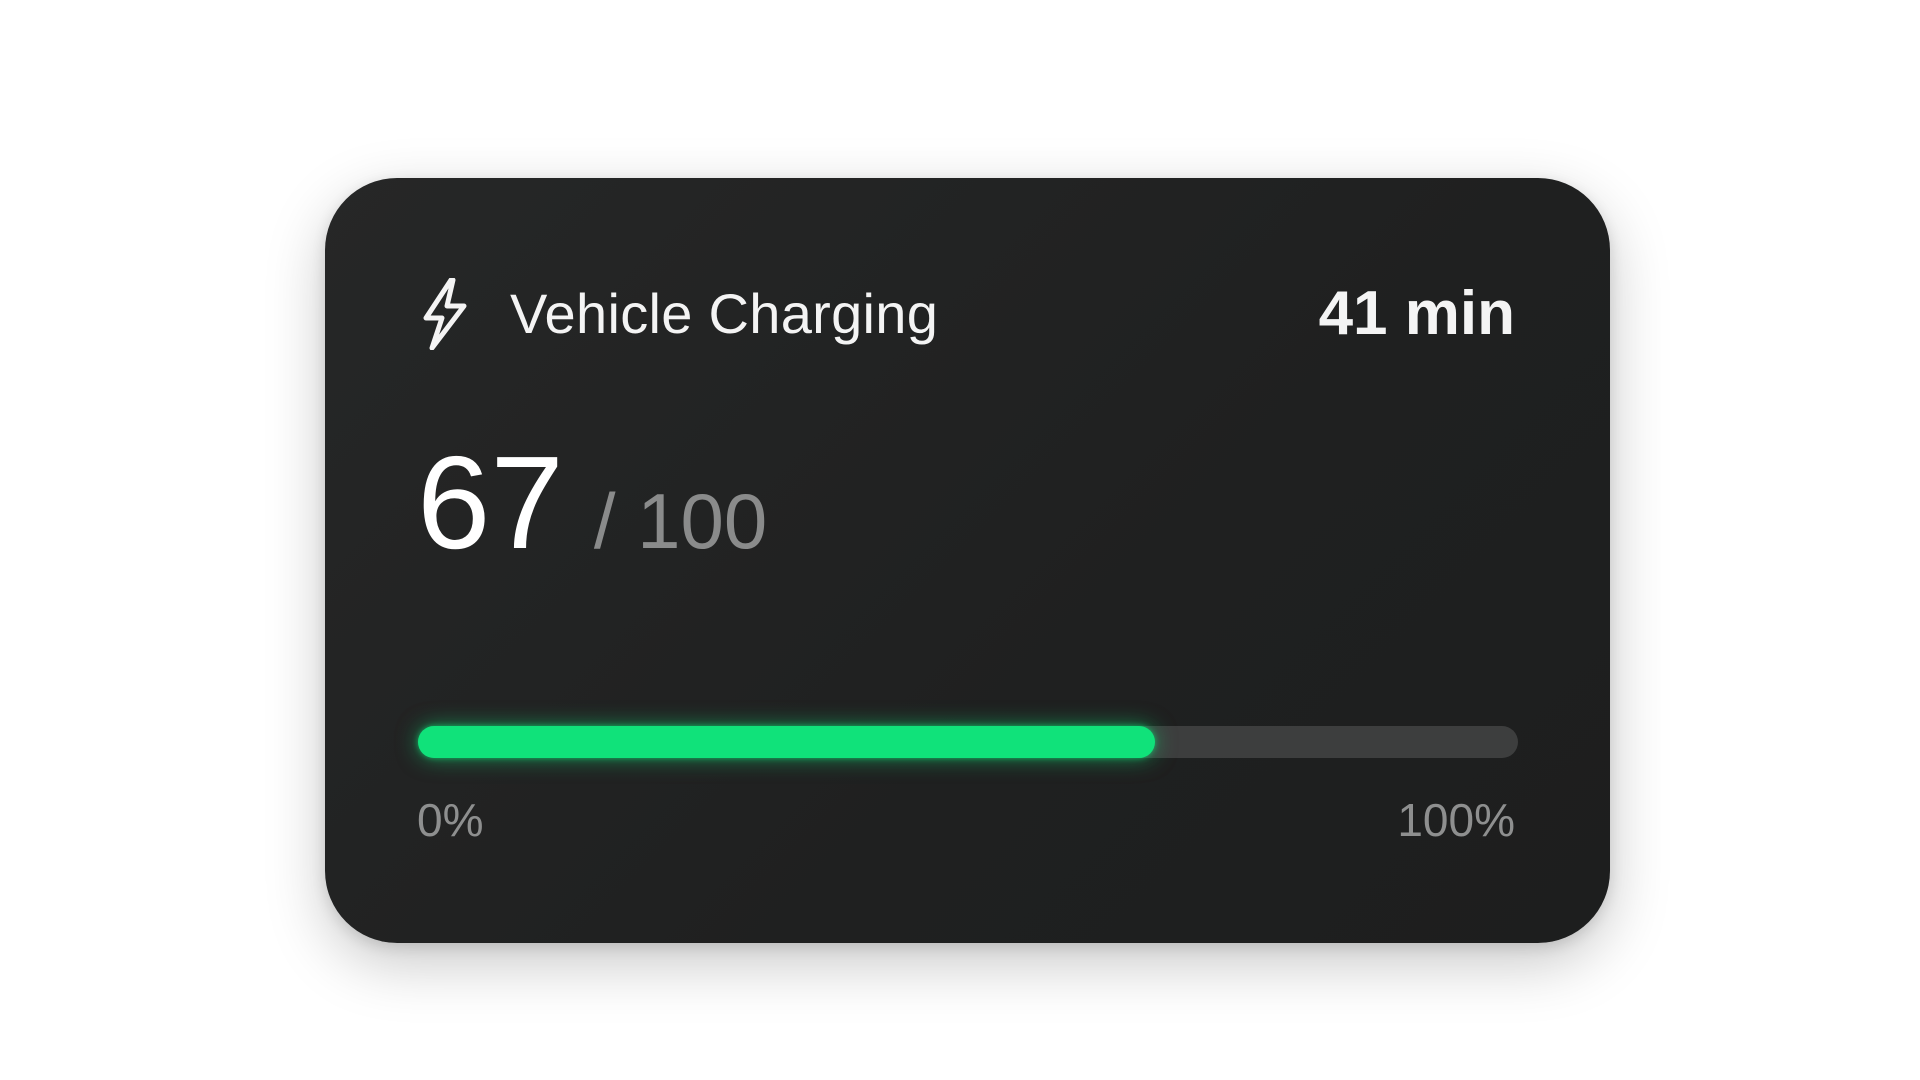 This screenshot has height=1080, width=1920. What do you see at coordinates (490, 502) in the screenshot?
I see `charge-value: 67` at bounding box center [490, 502].